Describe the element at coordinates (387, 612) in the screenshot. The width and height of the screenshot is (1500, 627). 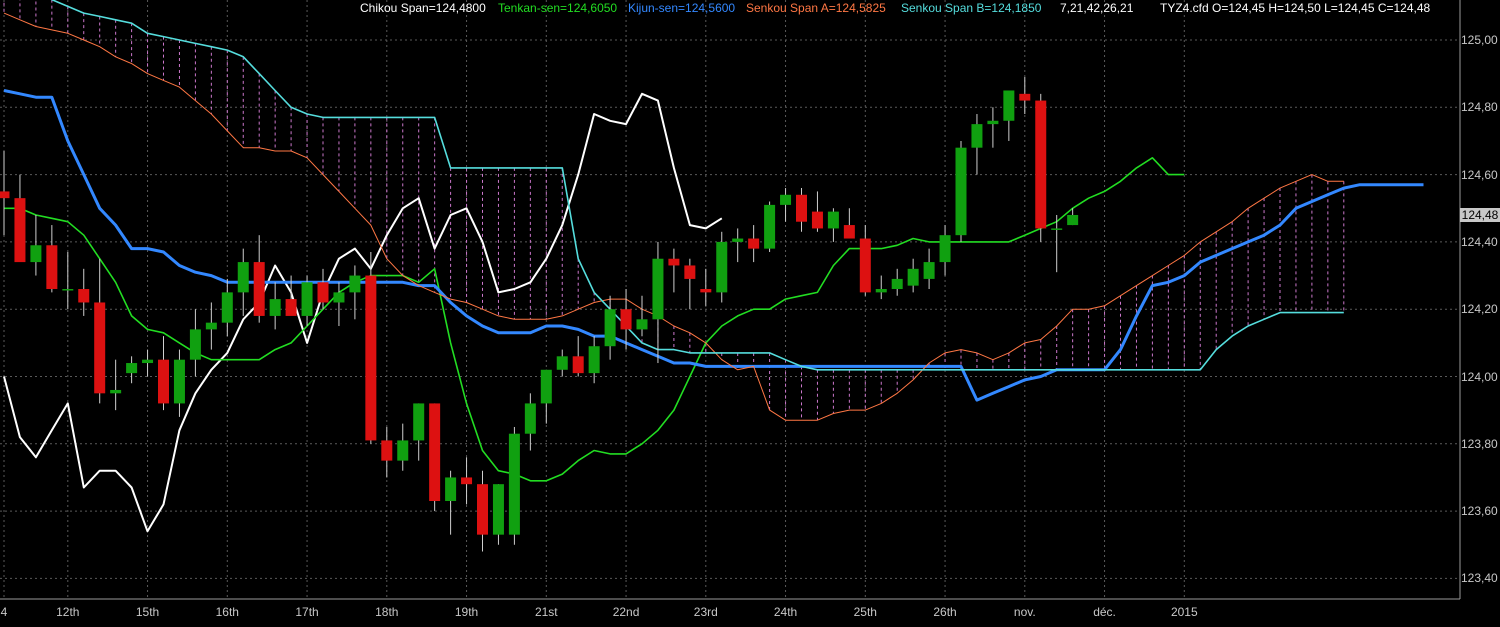
I see `x-tick-label: 18th` at that location.